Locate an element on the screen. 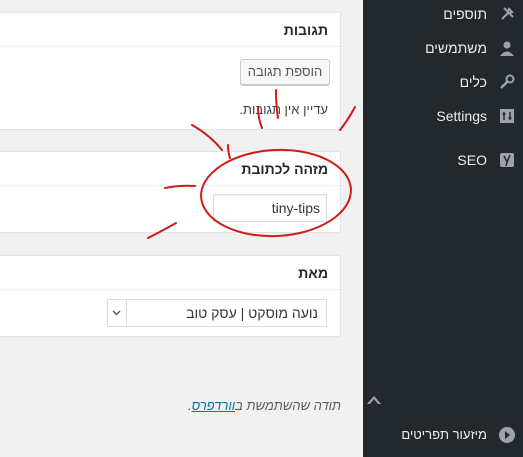  slug-input is located at coordinates (270, 208).